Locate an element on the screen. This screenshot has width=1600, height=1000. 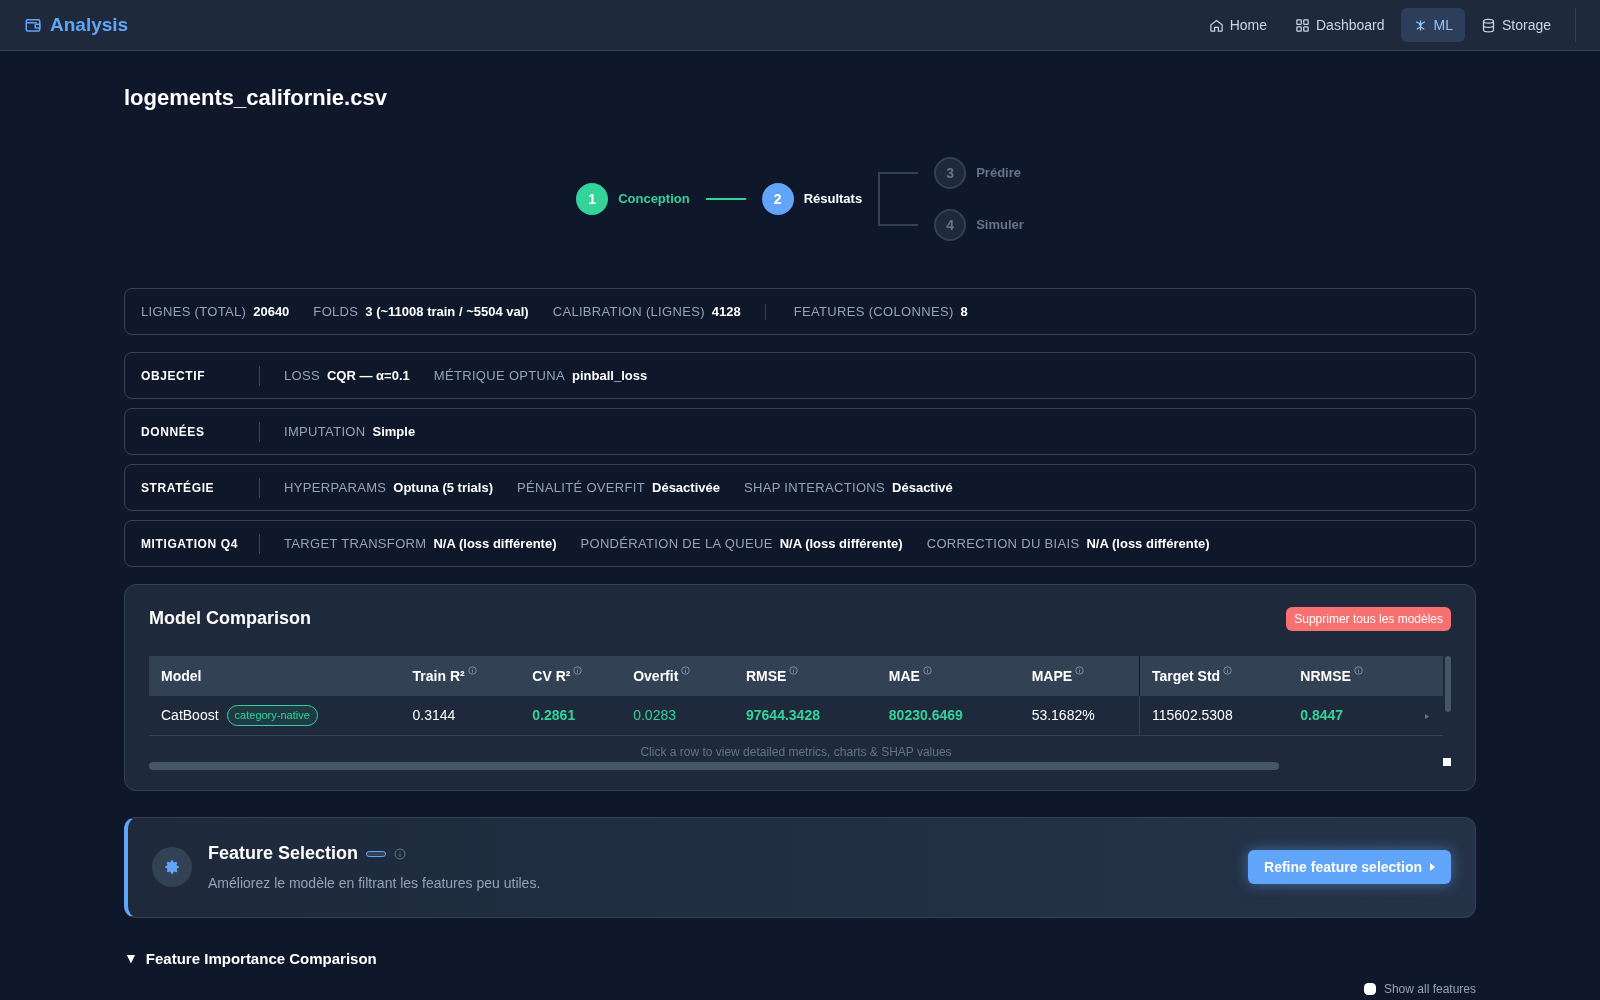
page-title: logements_californie.csv is located at coordinates (256, 98).